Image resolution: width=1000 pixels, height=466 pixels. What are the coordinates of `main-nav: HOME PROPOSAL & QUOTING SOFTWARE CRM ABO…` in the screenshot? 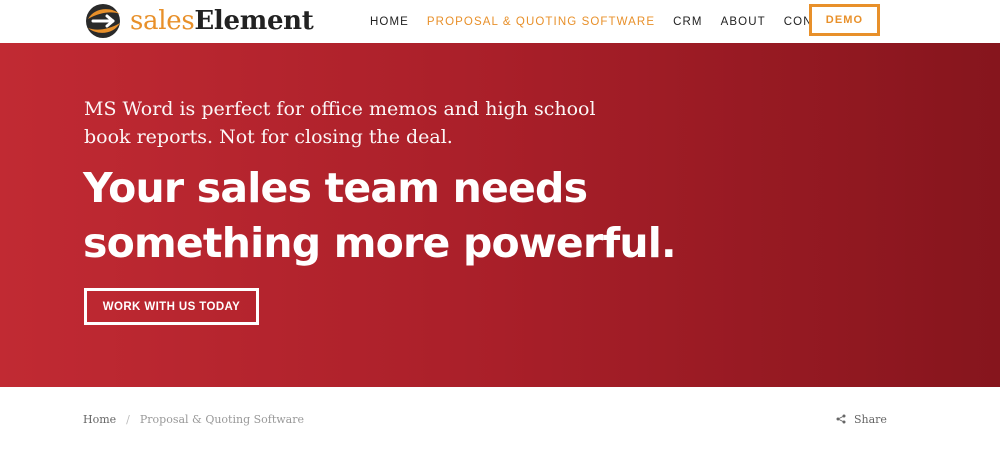 It's located at (608, 21).